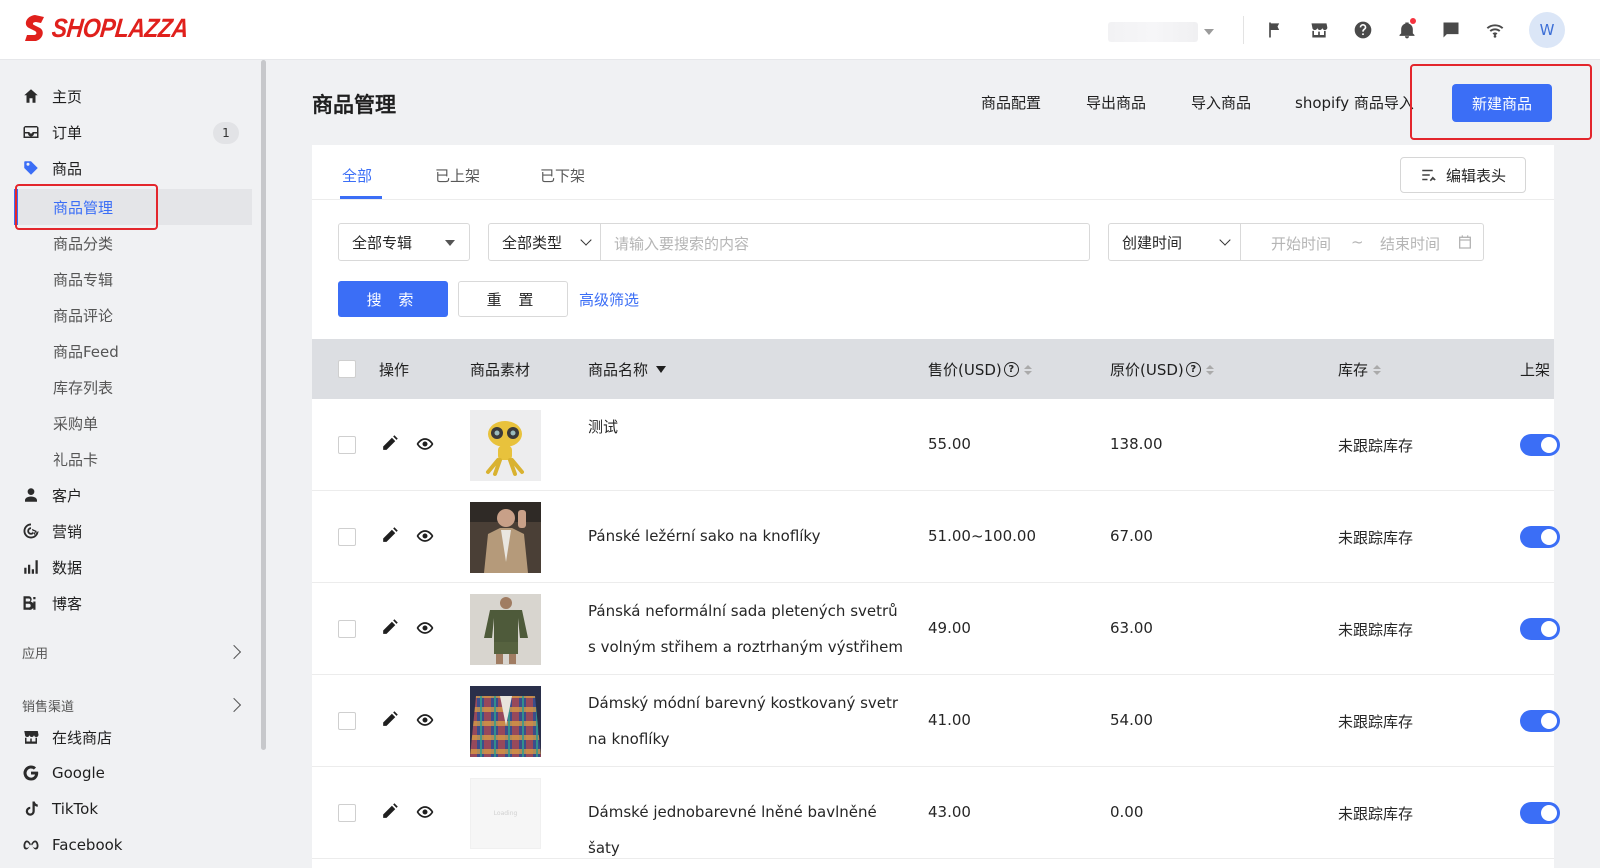 Image resolution: width=1600 pixels, height=868 pixels. What do you see at coordinates (347, 369) in the screenshot?
I see `select-all-checkbox` at bounding box center [347, 369].